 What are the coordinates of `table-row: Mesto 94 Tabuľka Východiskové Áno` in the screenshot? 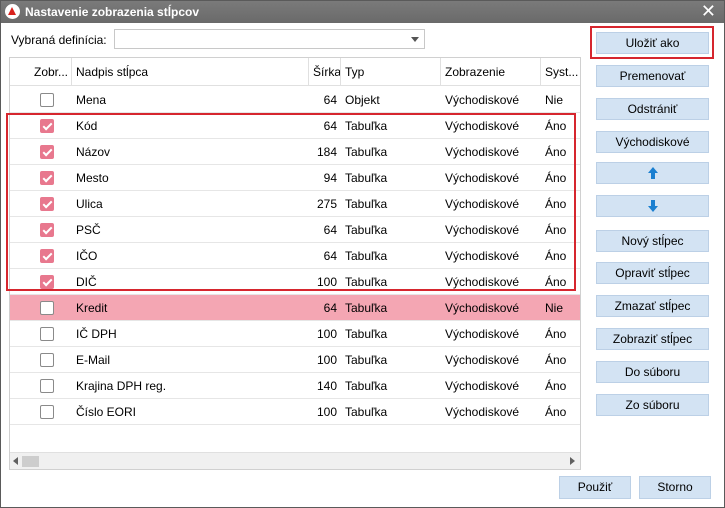 It's located at (295, 178).